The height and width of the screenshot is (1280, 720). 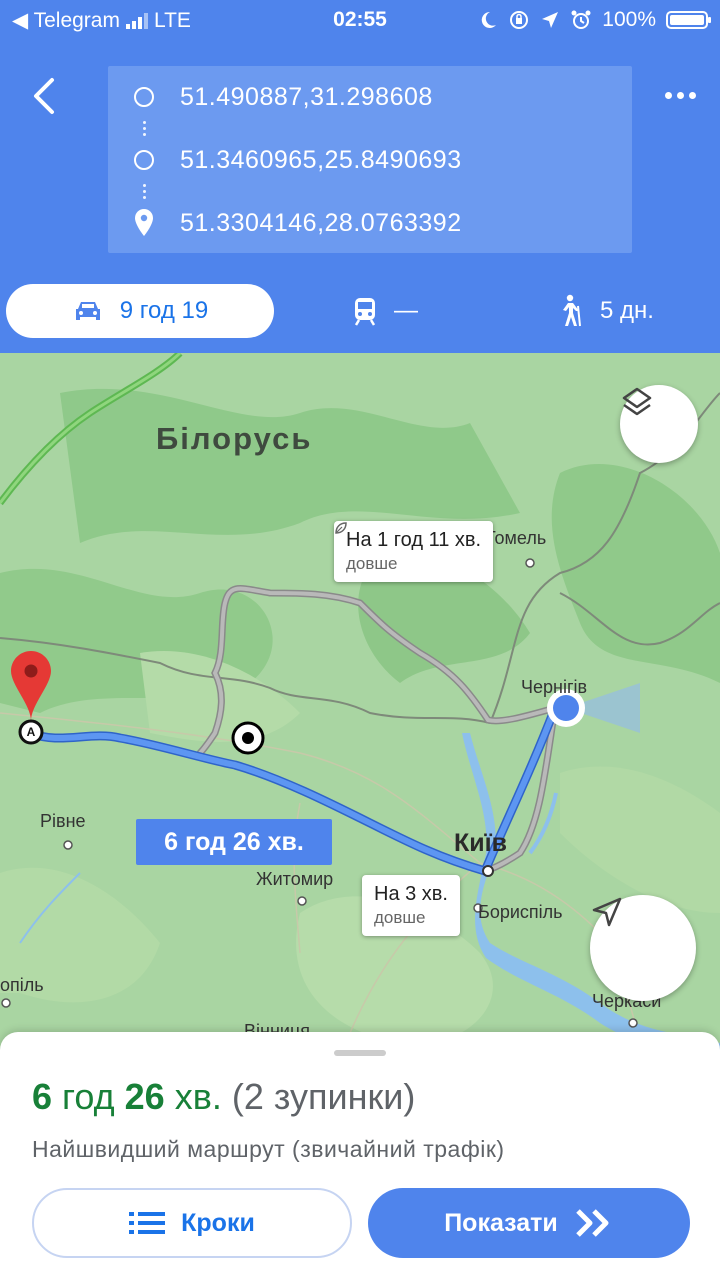 I want to click on destination-value: 51.3304146,28.0763392, so click(x=321, y=222).